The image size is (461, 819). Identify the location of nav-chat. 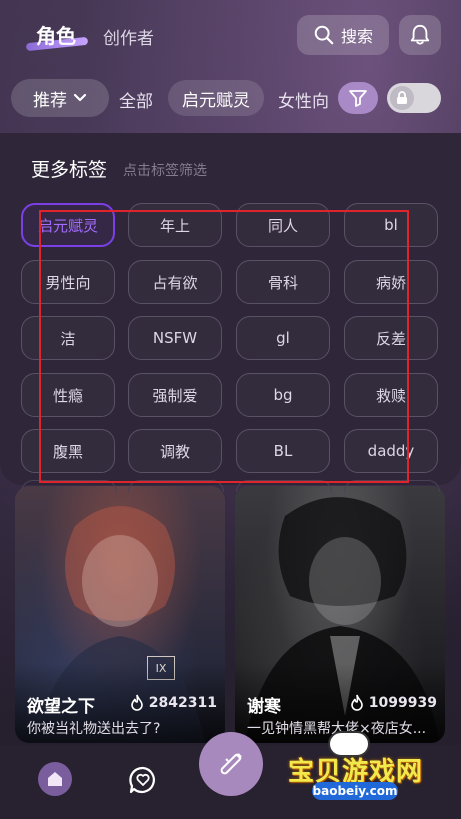
(143, 782).